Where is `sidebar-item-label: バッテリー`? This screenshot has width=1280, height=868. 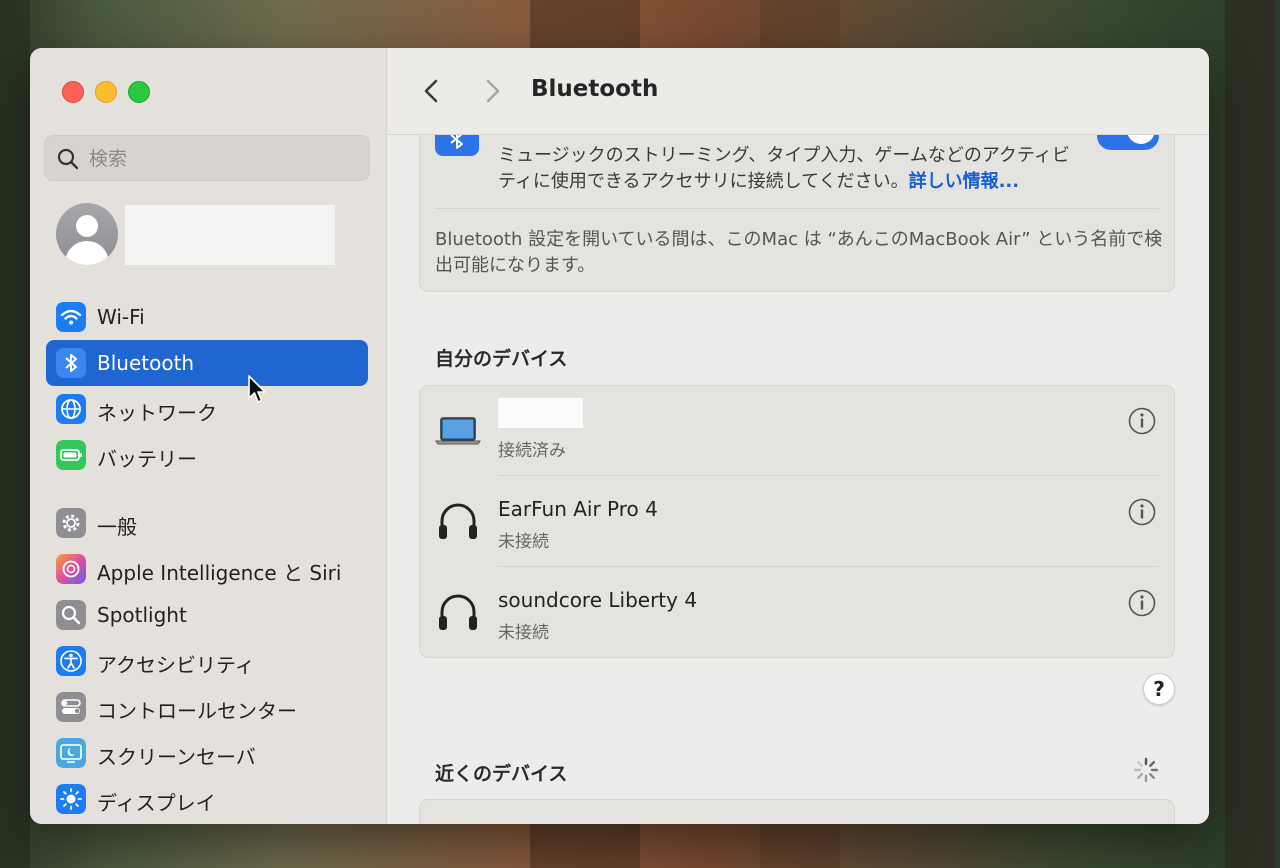 sidebar-item-label: バッテリー is located at coordinates (147, 459).